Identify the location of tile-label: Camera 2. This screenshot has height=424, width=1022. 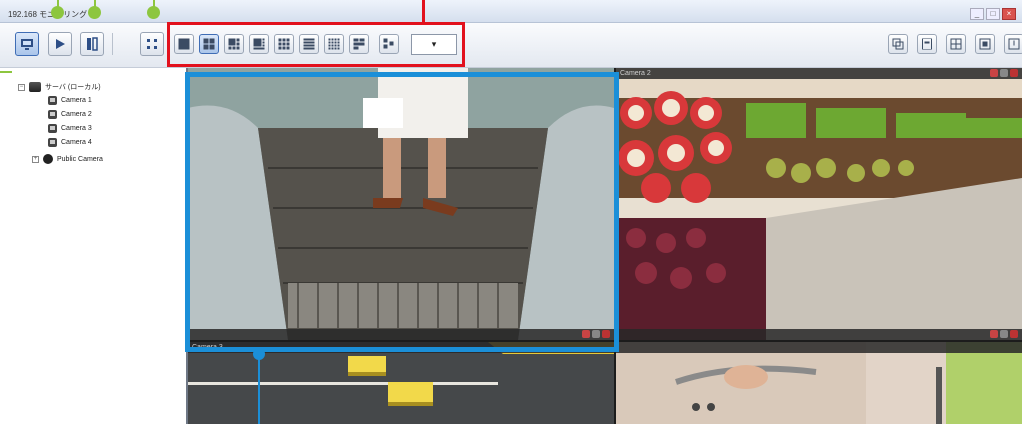
(635, 73).